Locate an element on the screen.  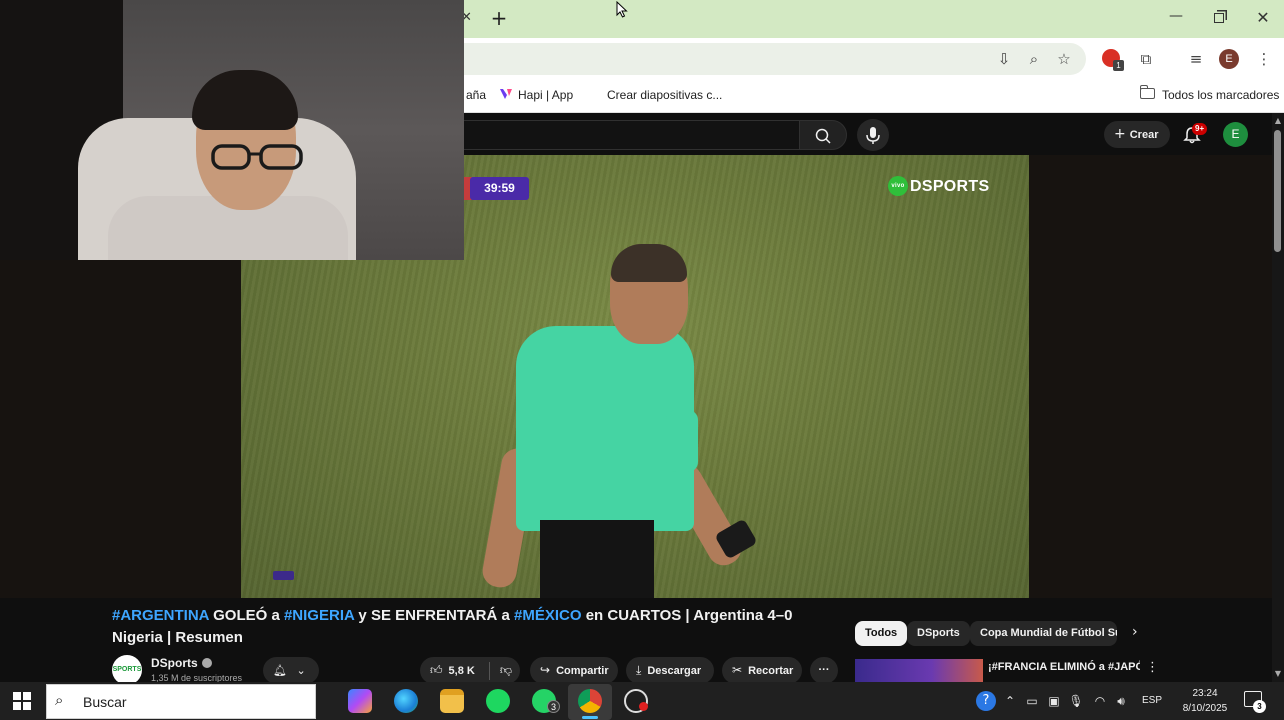
wifi-icon: ◠ is located at coordinates (1100, 701).